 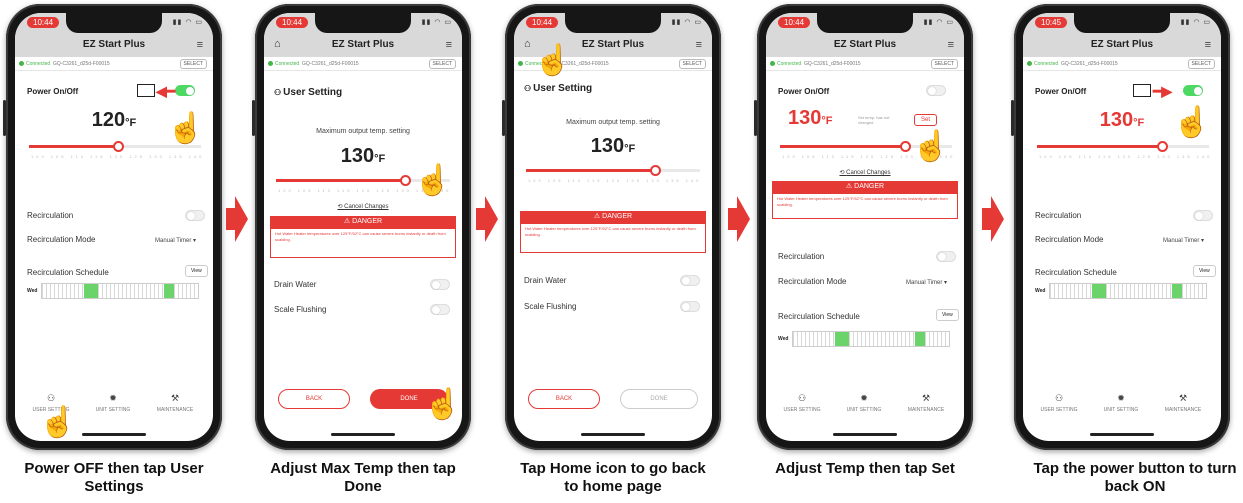 I want to click on temperature-slider, so click(x=1123, y=146).